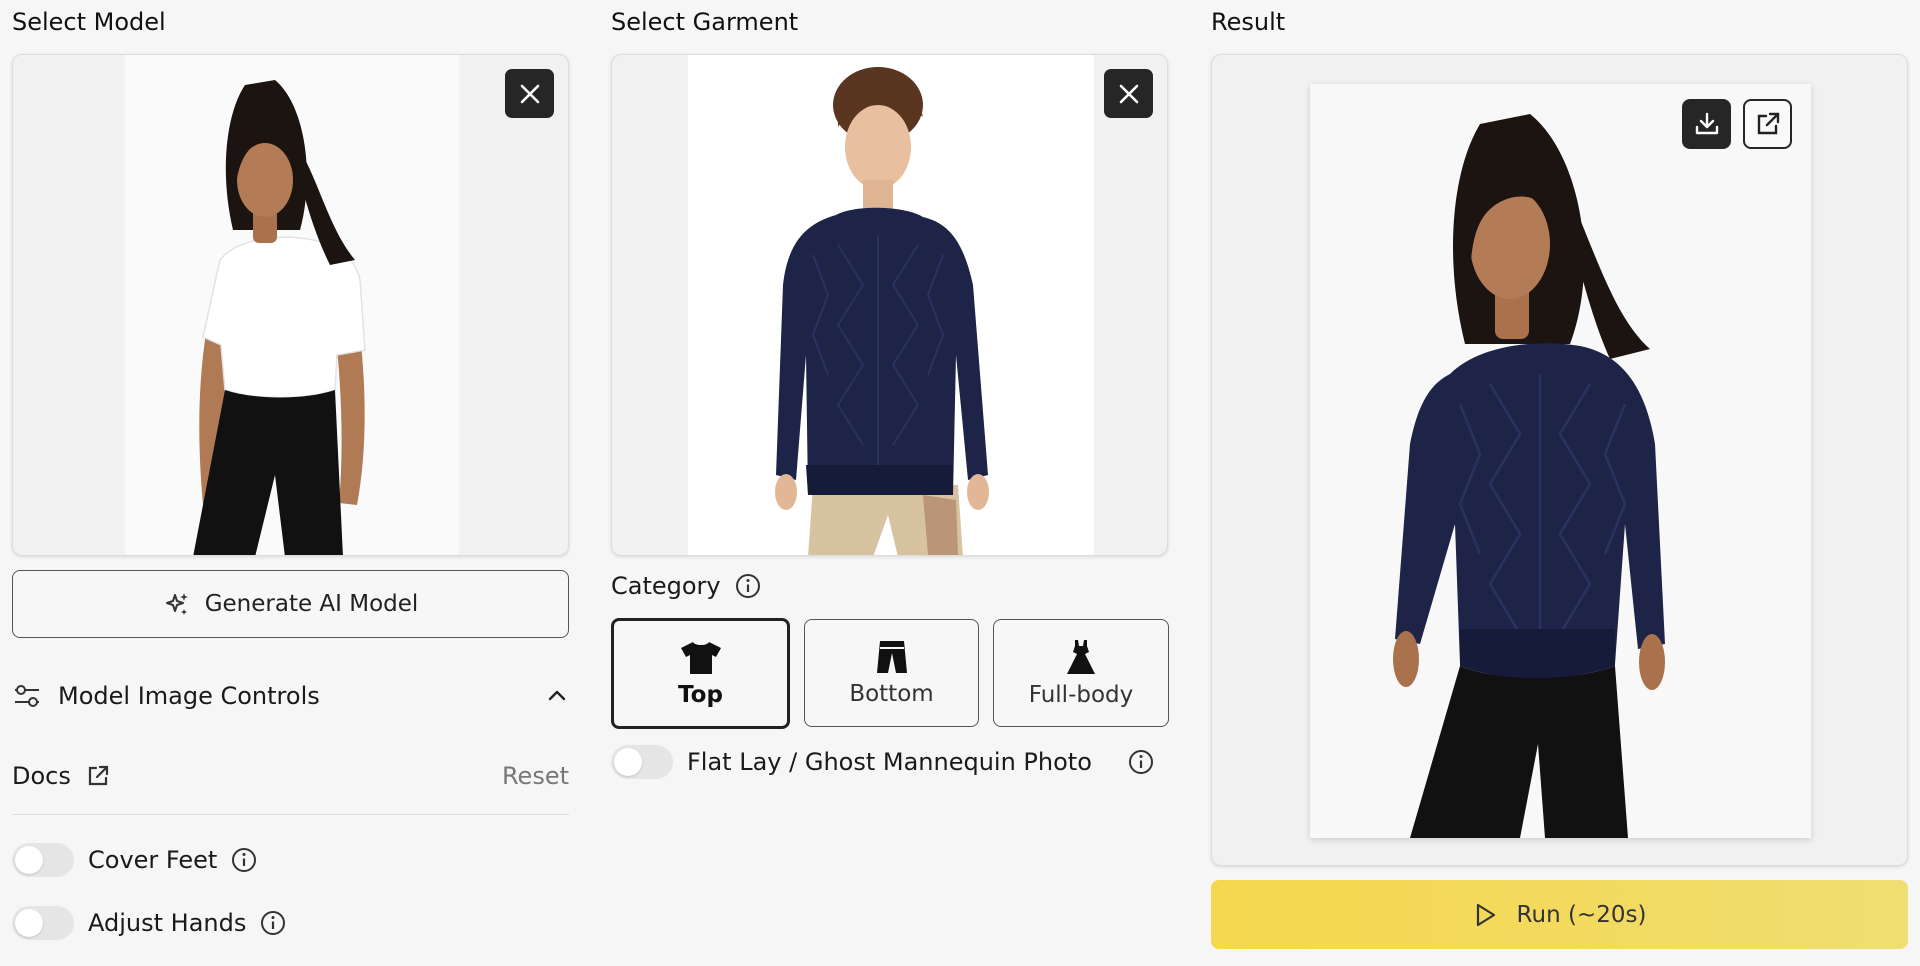 The height and width of the screenshot is (966, 1920). I want to click on download-icon, so click(1706, 123).